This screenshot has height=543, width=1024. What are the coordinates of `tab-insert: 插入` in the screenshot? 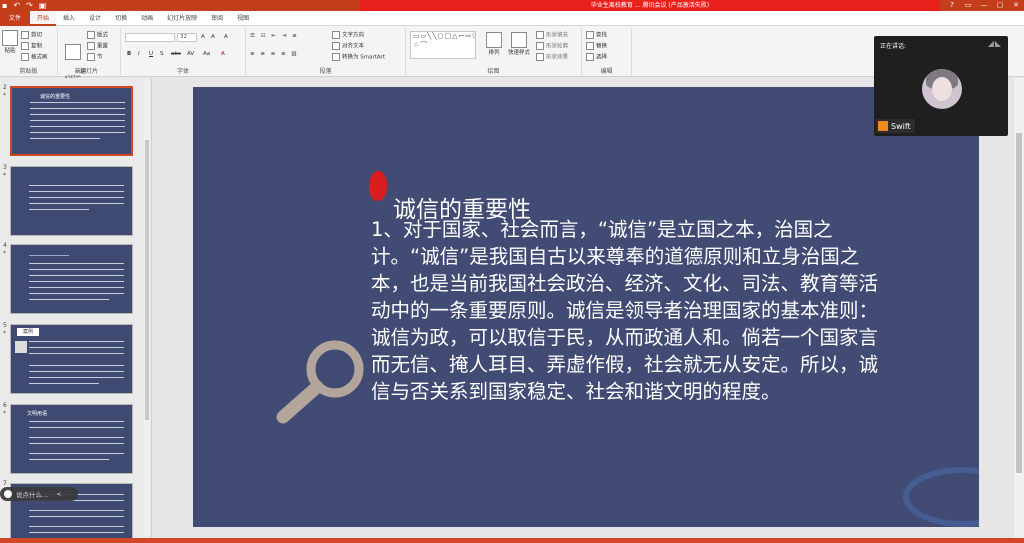 It's located at (69, 18).